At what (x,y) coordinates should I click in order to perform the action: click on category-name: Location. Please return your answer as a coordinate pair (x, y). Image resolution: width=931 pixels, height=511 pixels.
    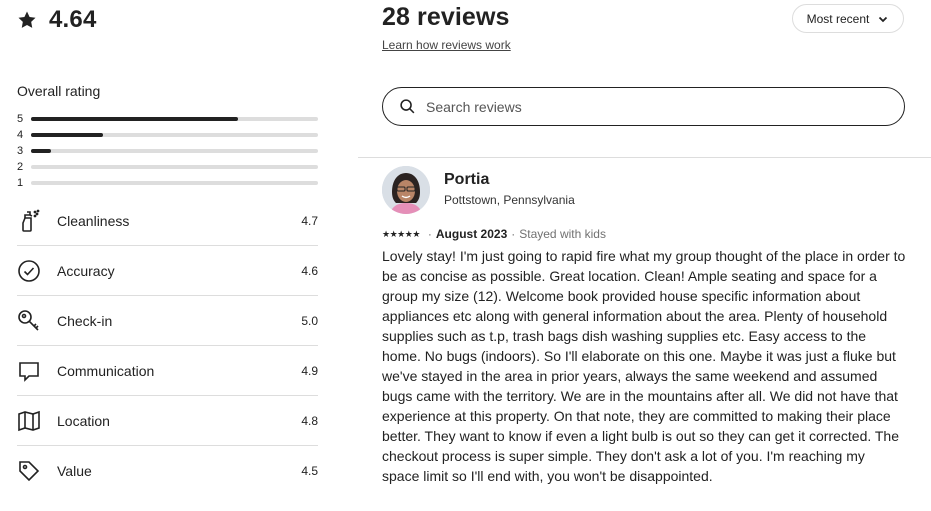
    Looking at the image, I should click on (83, 420).